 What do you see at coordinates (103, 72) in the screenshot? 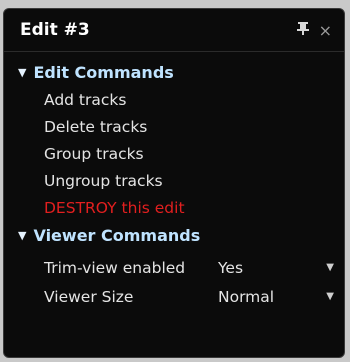
I see `section-title: Edit Commands` at bounding box center [103, 72].